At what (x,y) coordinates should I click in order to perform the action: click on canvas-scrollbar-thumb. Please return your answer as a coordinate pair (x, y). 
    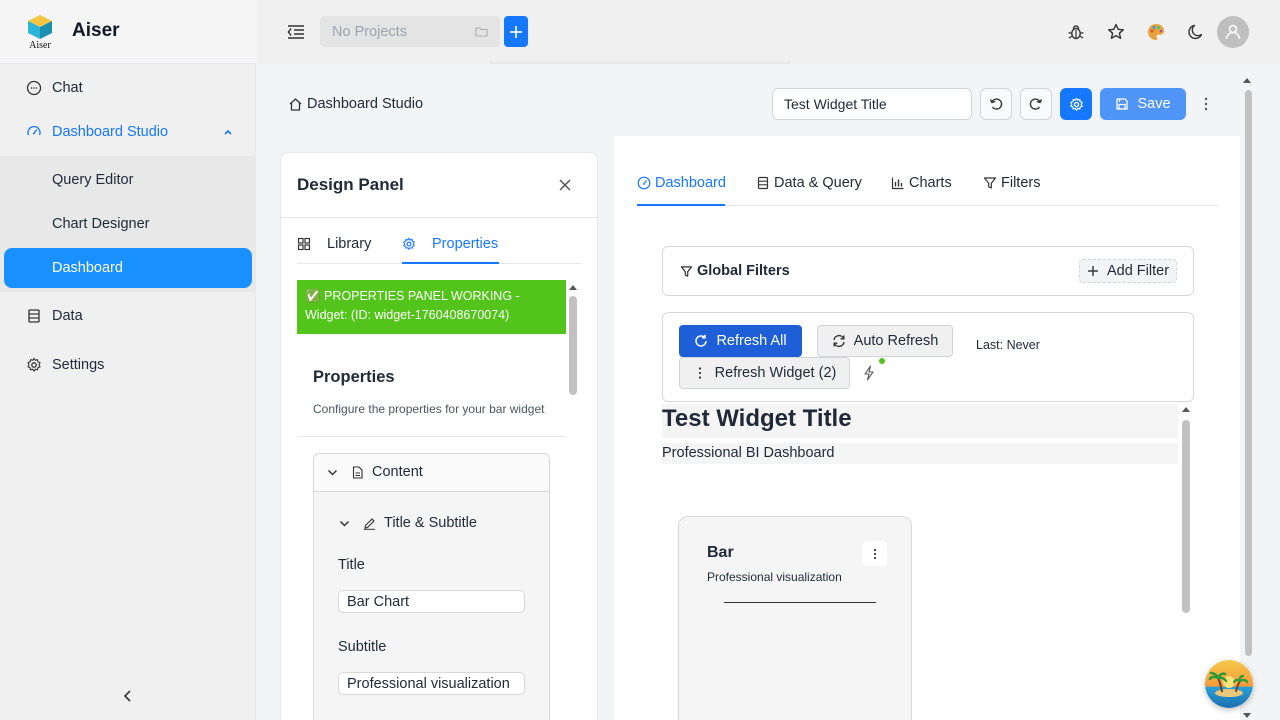
    Looking at the image, I should click on (1186, 516).